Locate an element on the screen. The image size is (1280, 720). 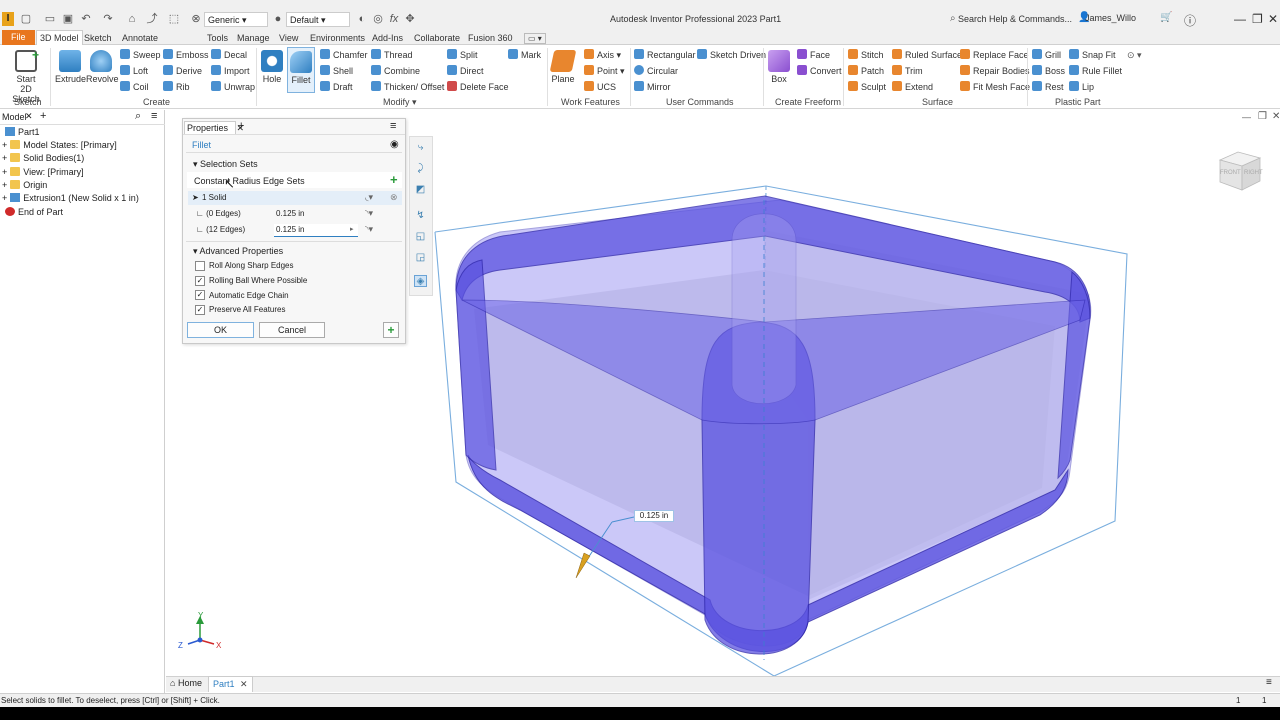
tab-annotate: Annotate is located at coordinates (140, 38).